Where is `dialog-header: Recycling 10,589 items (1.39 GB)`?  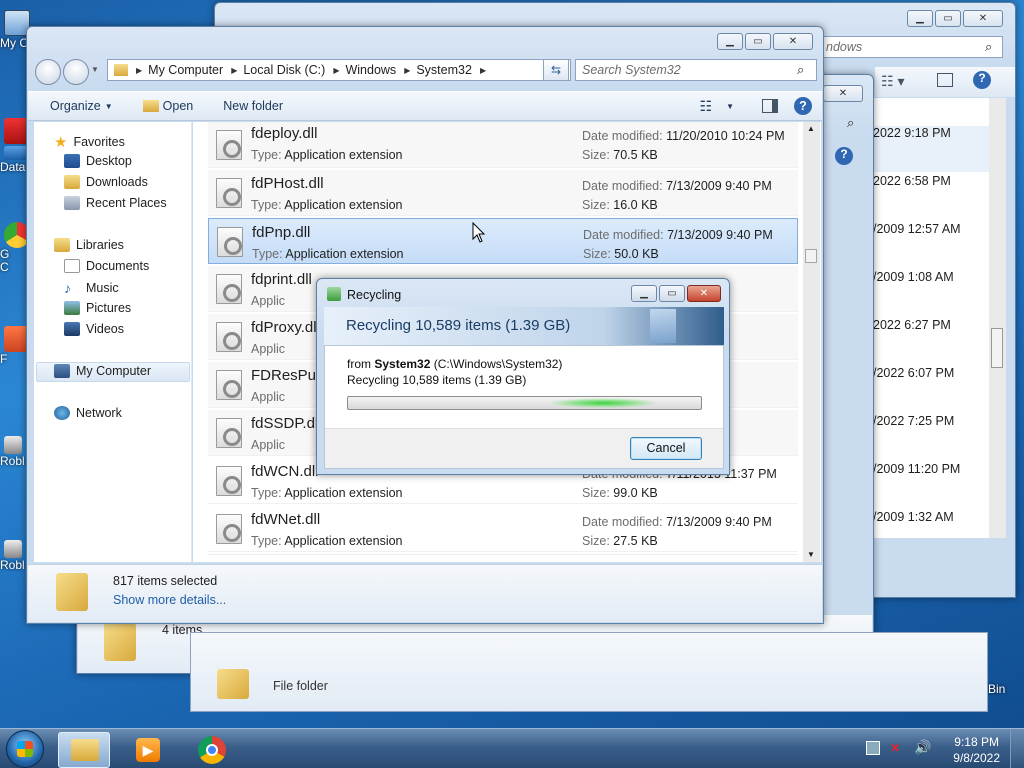
dialog-header: Recycling 10,589 items (1.39 GB) is located at coordinates (524, 326).